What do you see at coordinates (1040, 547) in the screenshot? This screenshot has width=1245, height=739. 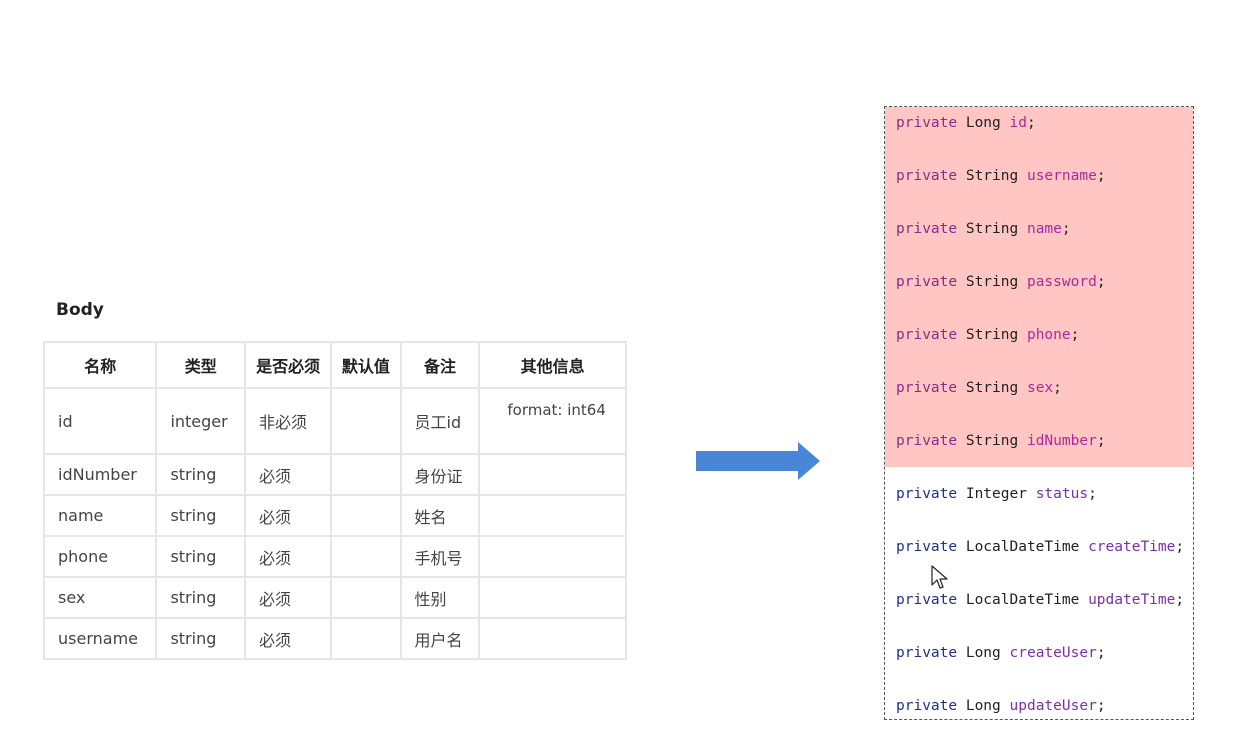 I see `code-line: private LocalDateTime createTime;` at bounding box center [1040, 547].